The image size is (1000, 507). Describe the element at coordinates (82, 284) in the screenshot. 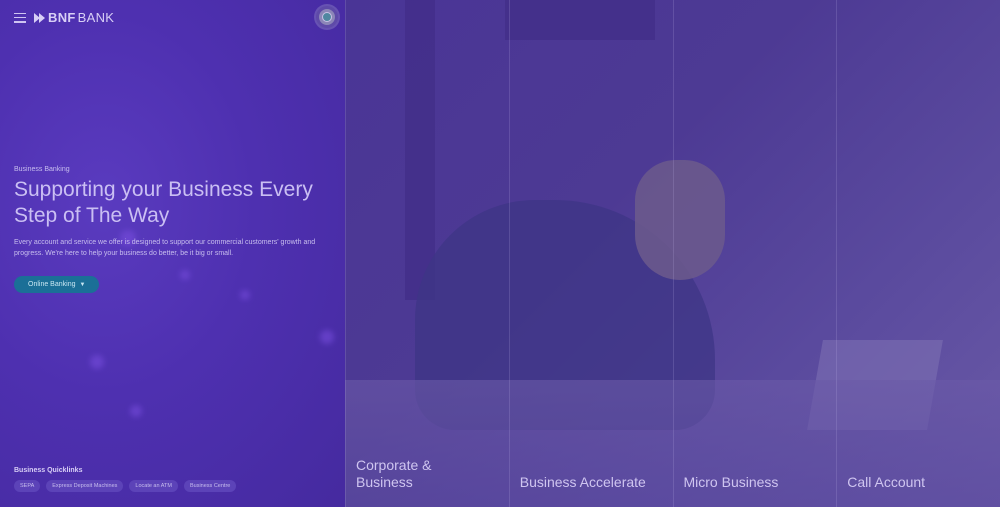

I see `chevron-down-icon: ▼` at that location.